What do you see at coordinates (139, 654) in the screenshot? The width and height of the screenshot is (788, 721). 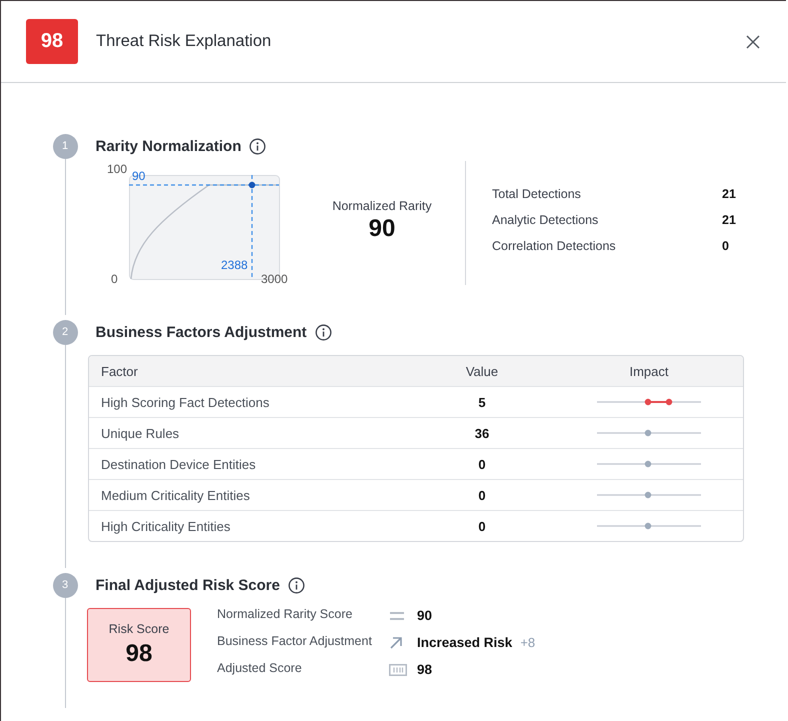 I see `risk-score-value: 98` at bounding box center [139, 654].